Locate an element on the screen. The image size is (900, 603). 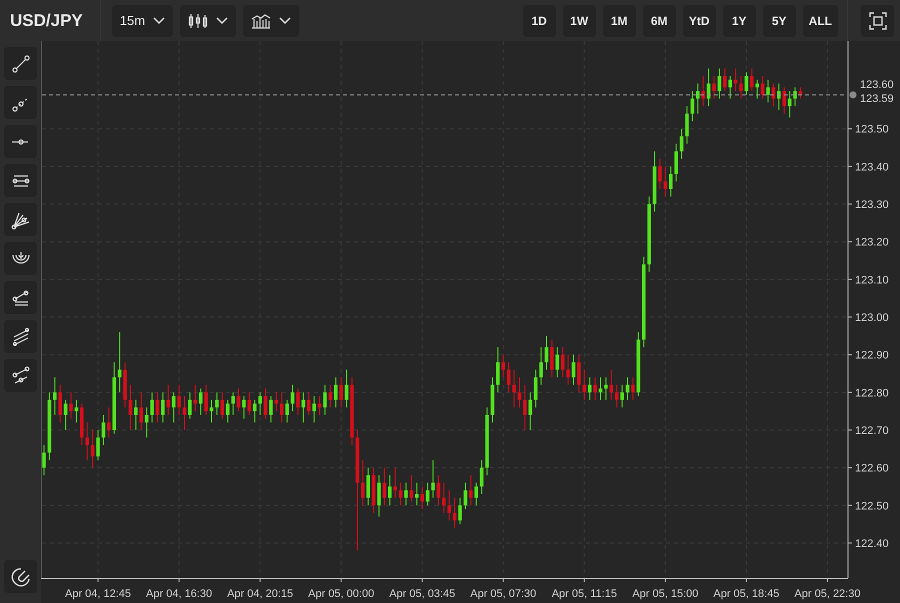
y-axis-label: 123.50 is located at coordinates (872, 130).